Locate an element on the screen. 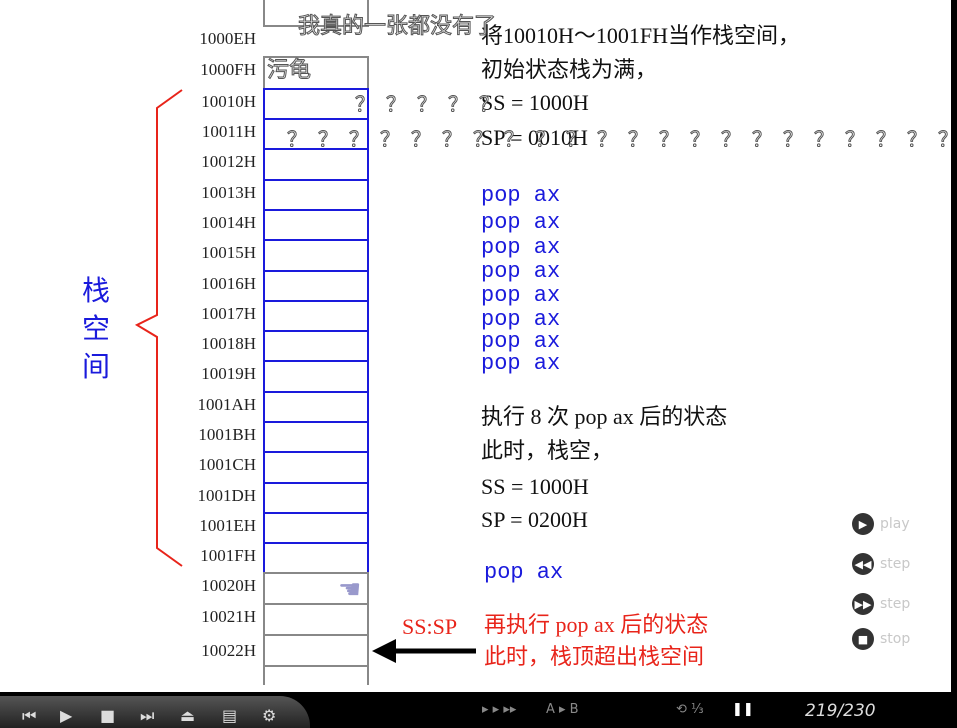  after-8-pops: 执行 8 次 pop ax 后的状态 is located at coordinates (604, 416).